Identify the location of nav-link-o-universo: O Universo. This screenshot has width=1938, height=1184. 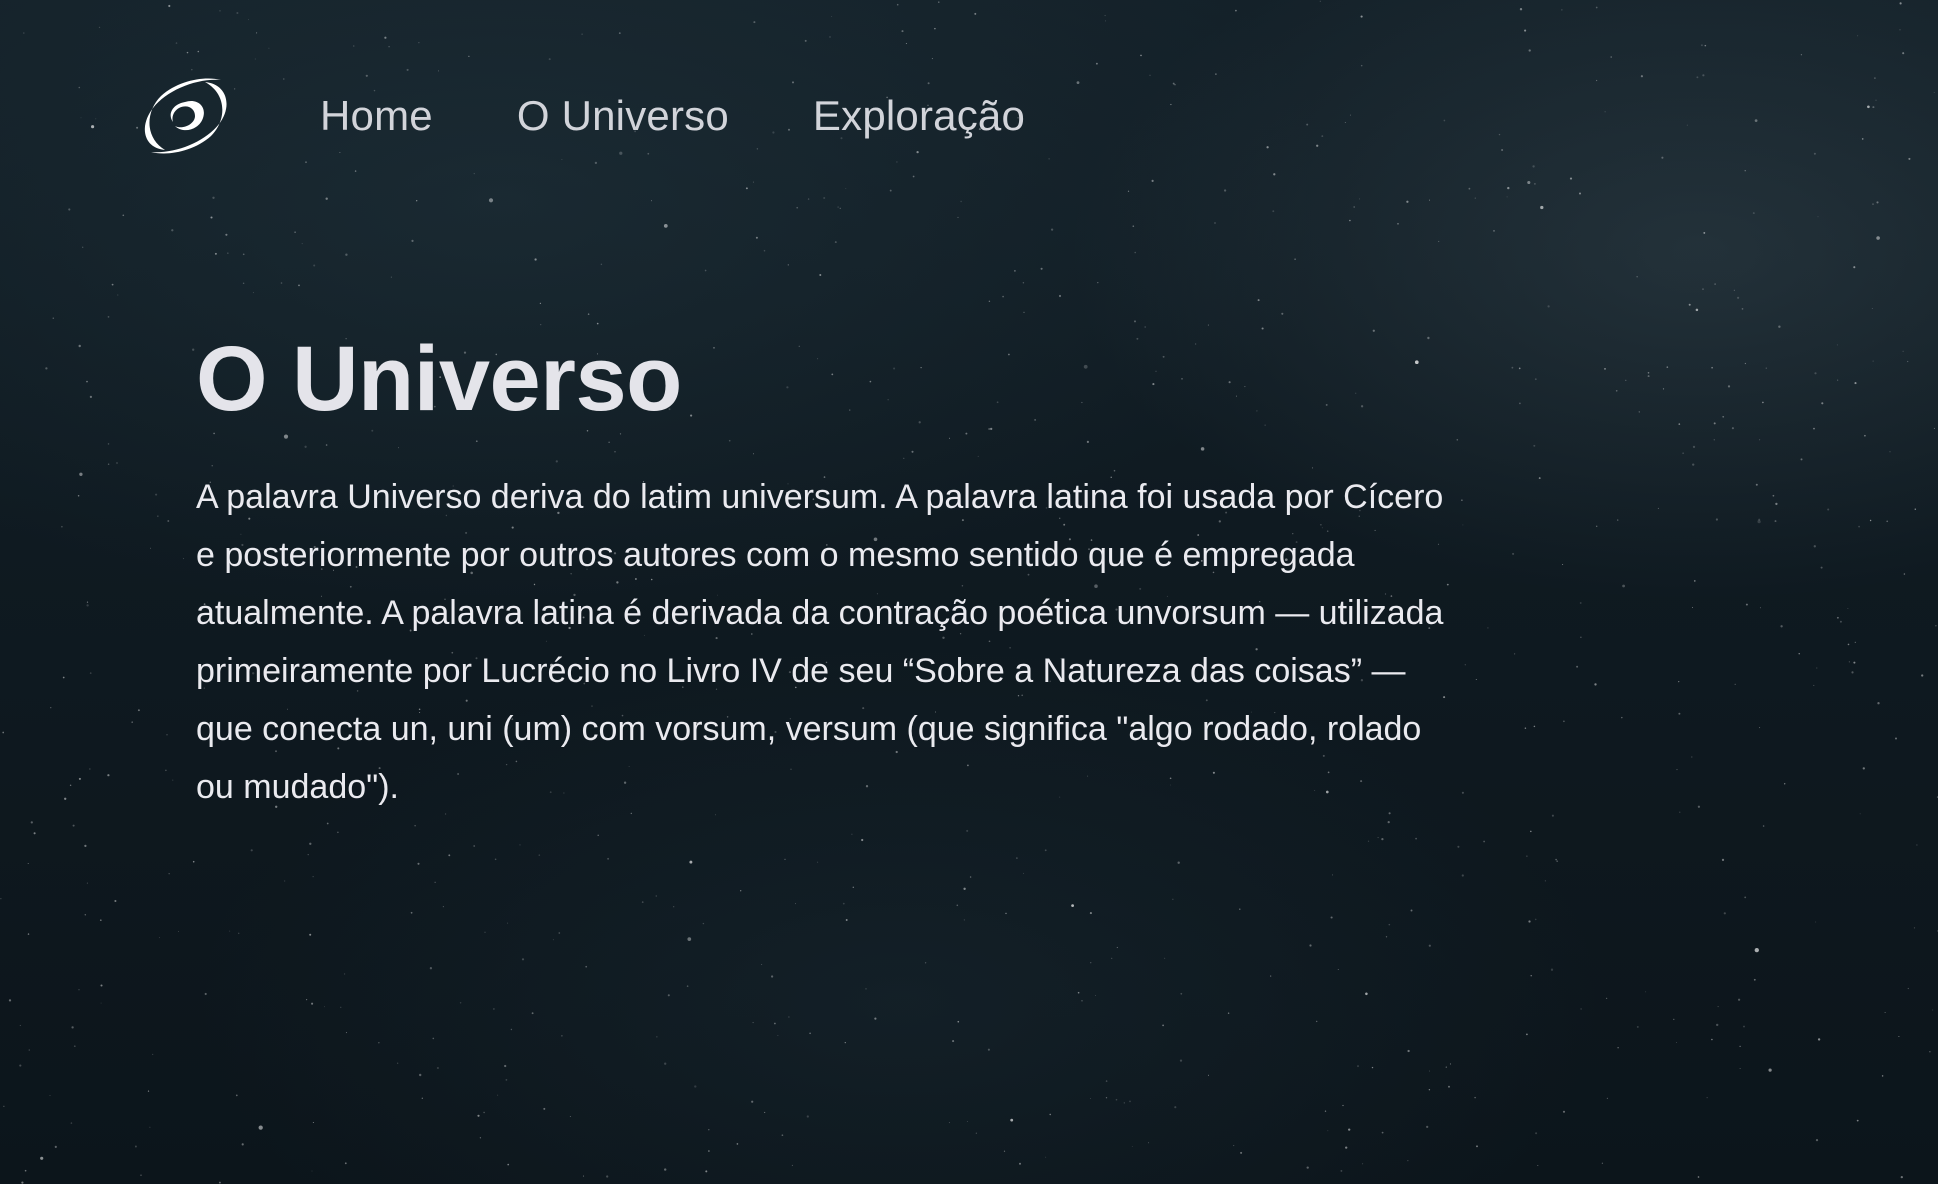
(623, 116).